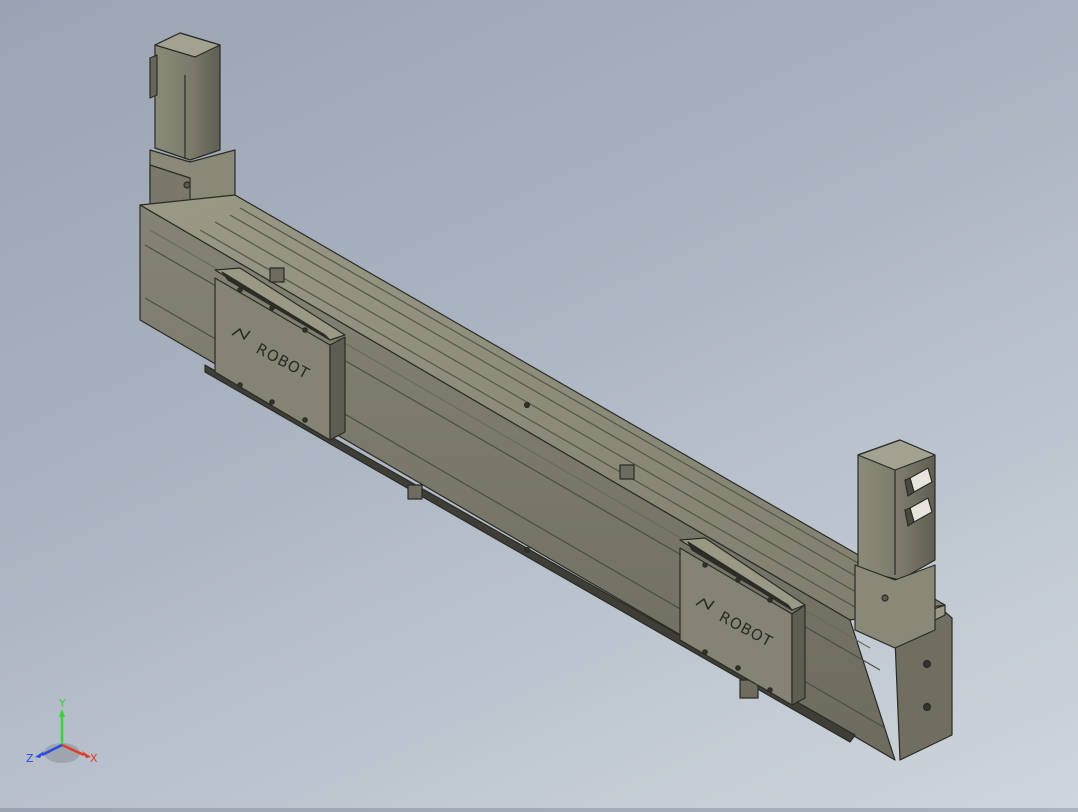 This screenshot has width=1078, height=812. Describe the element at coordinates (62, 703) in the screenshot. I see `triad-y-label: Y` at that location.